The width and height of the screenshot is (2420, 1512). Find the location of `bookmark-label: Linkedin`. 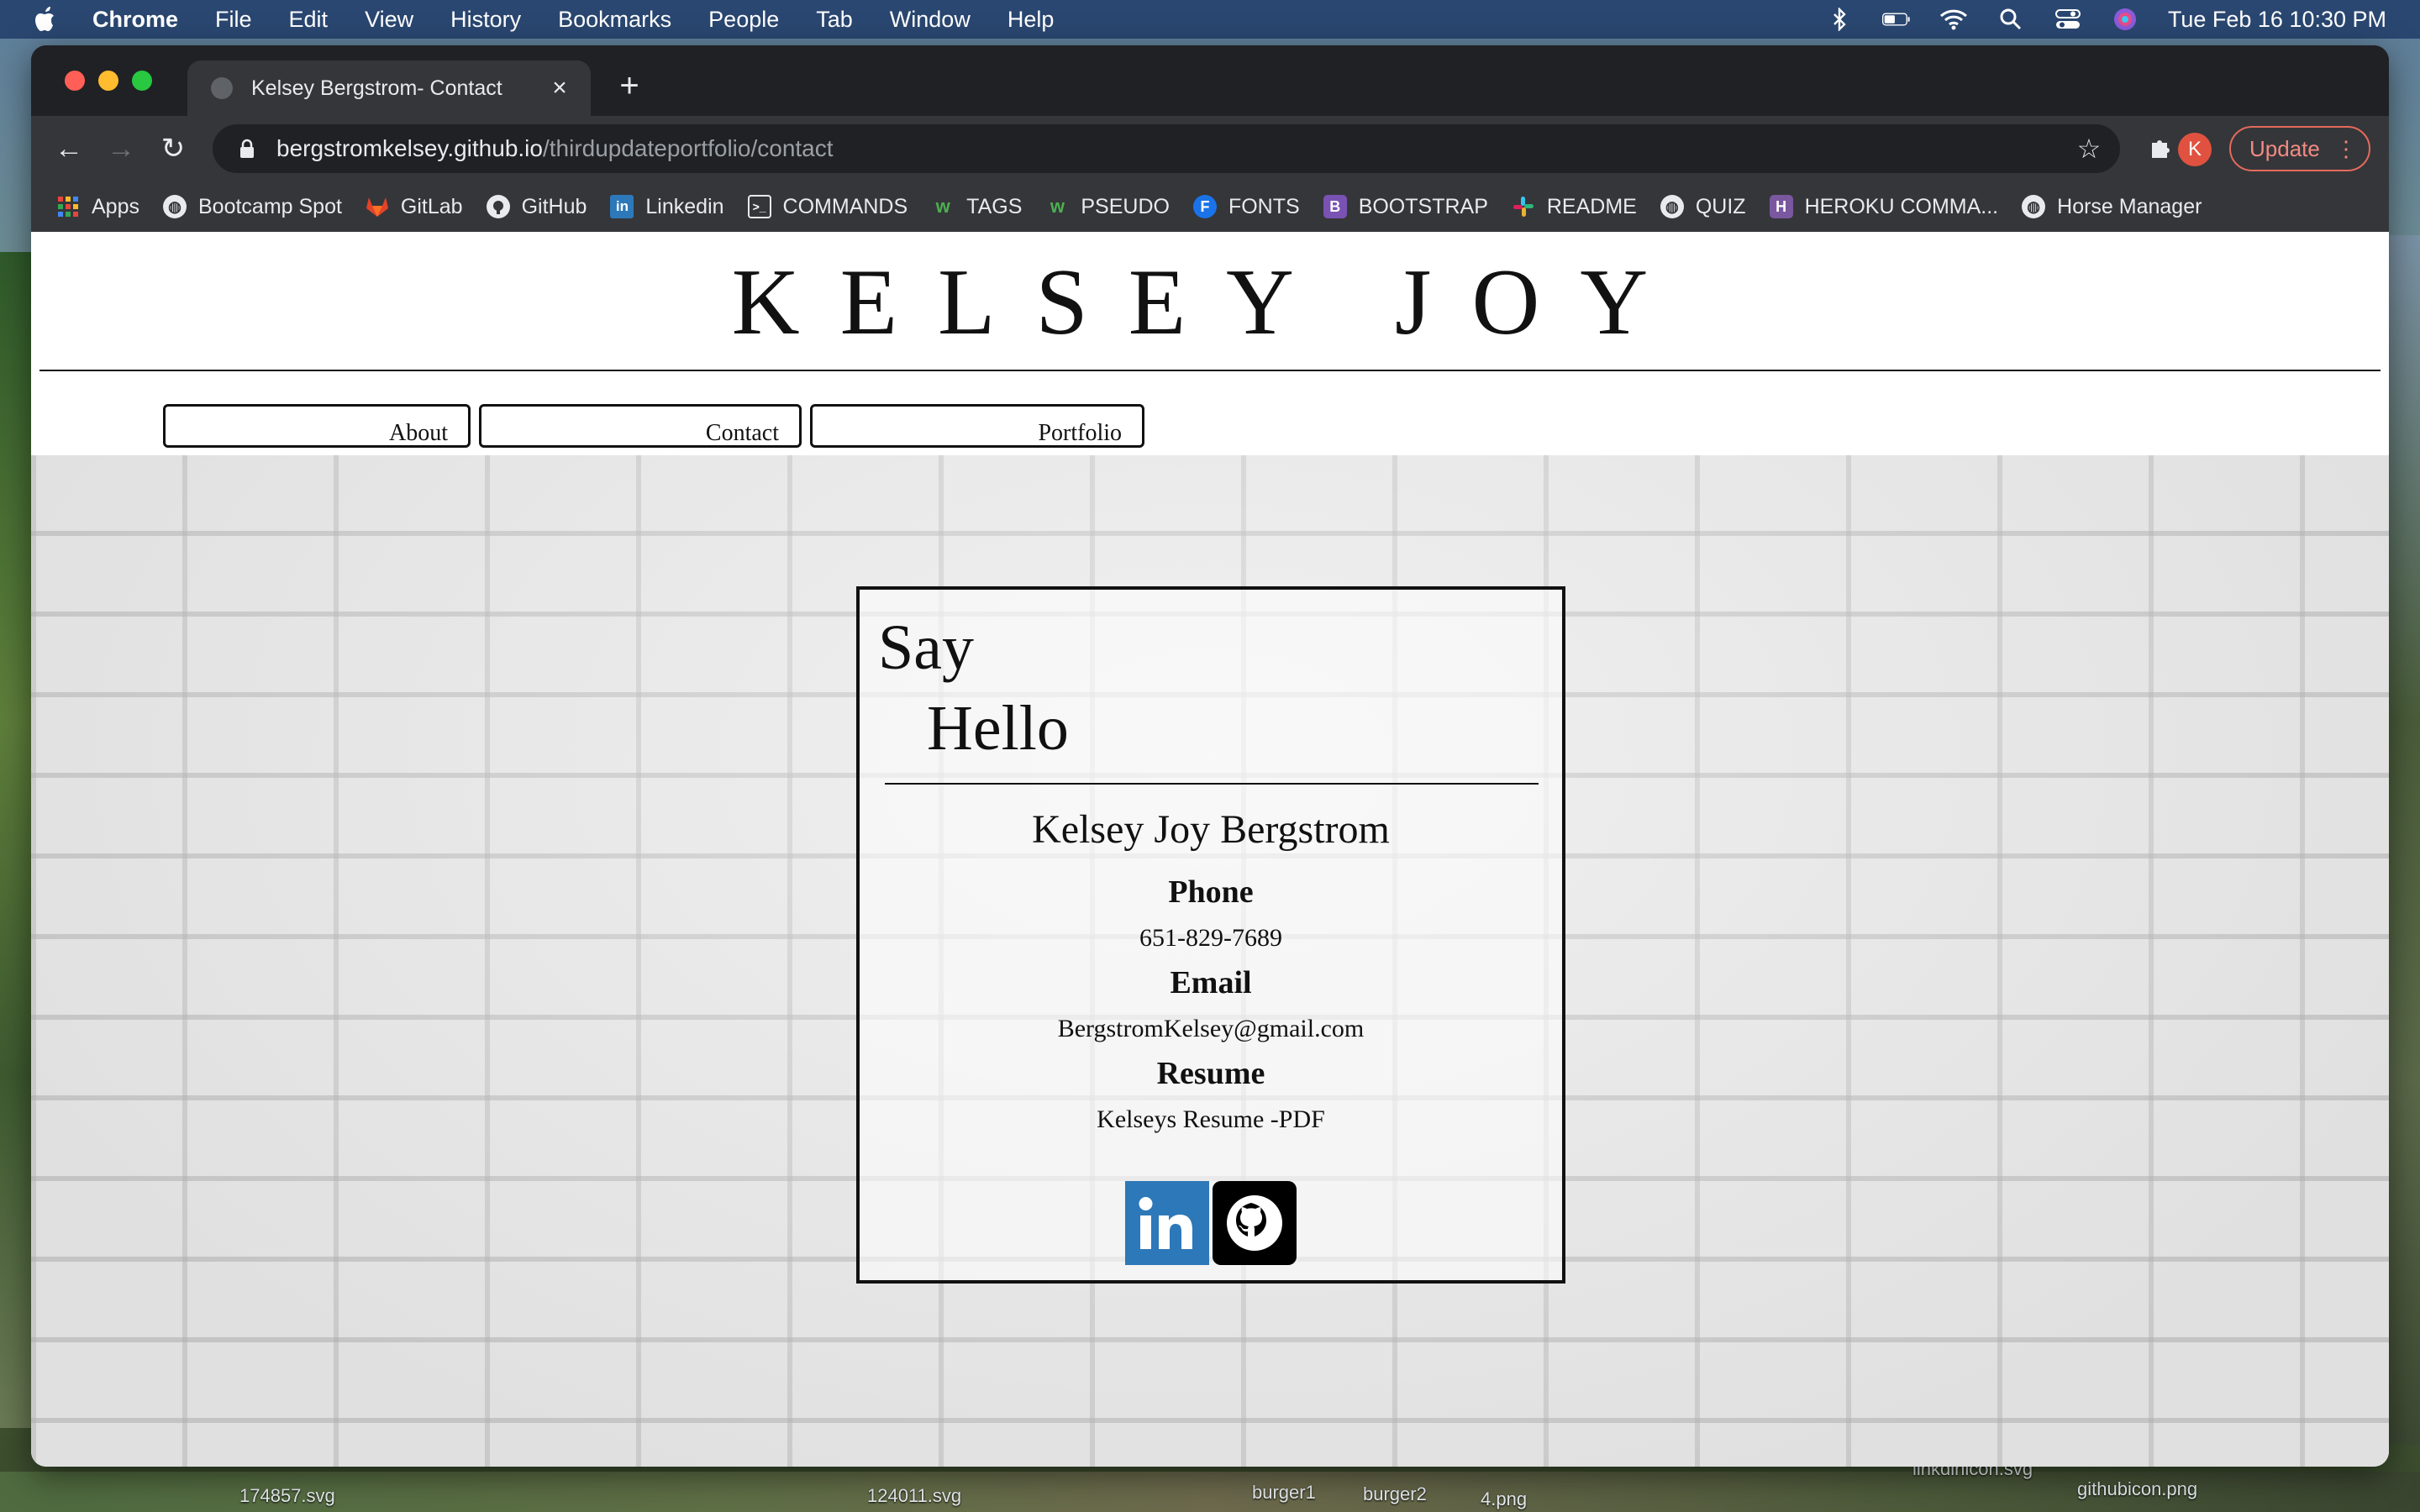

bookmark-label: Linkedin is located at coordinates (684, 206).